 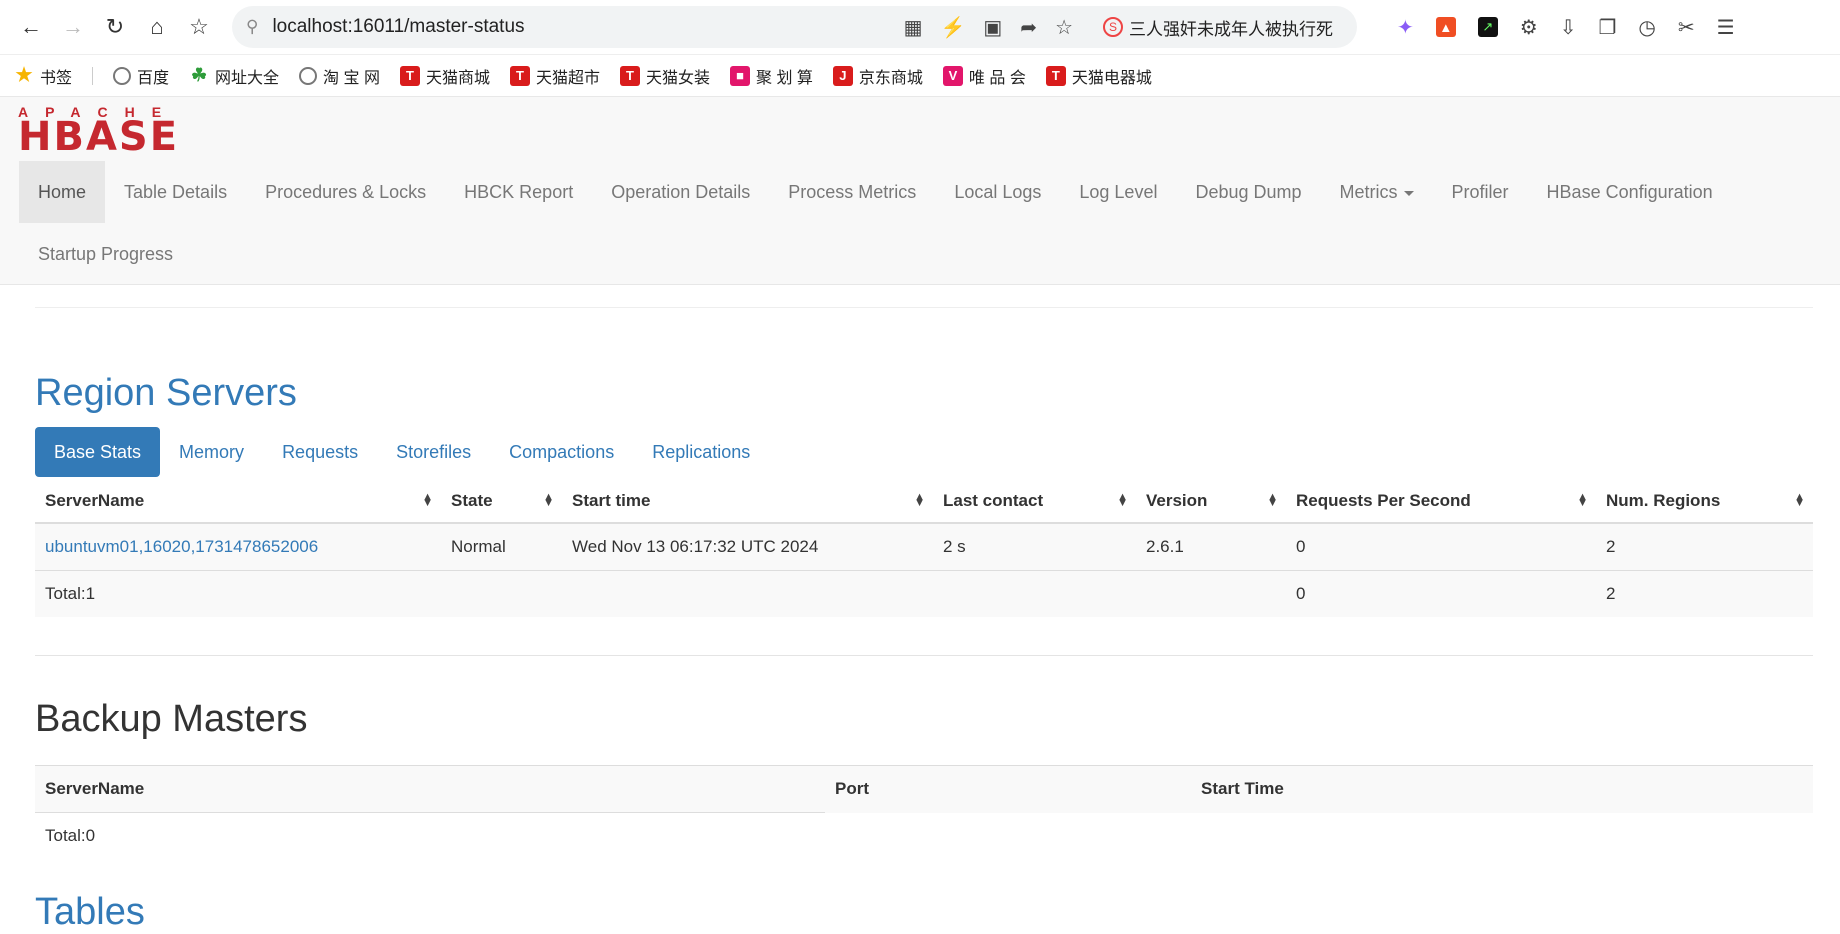 What do you see at coordinates (1118, 192) in the screenshot?
I see `nav-log-level: Log Level` at bounding box center [1118, 192].